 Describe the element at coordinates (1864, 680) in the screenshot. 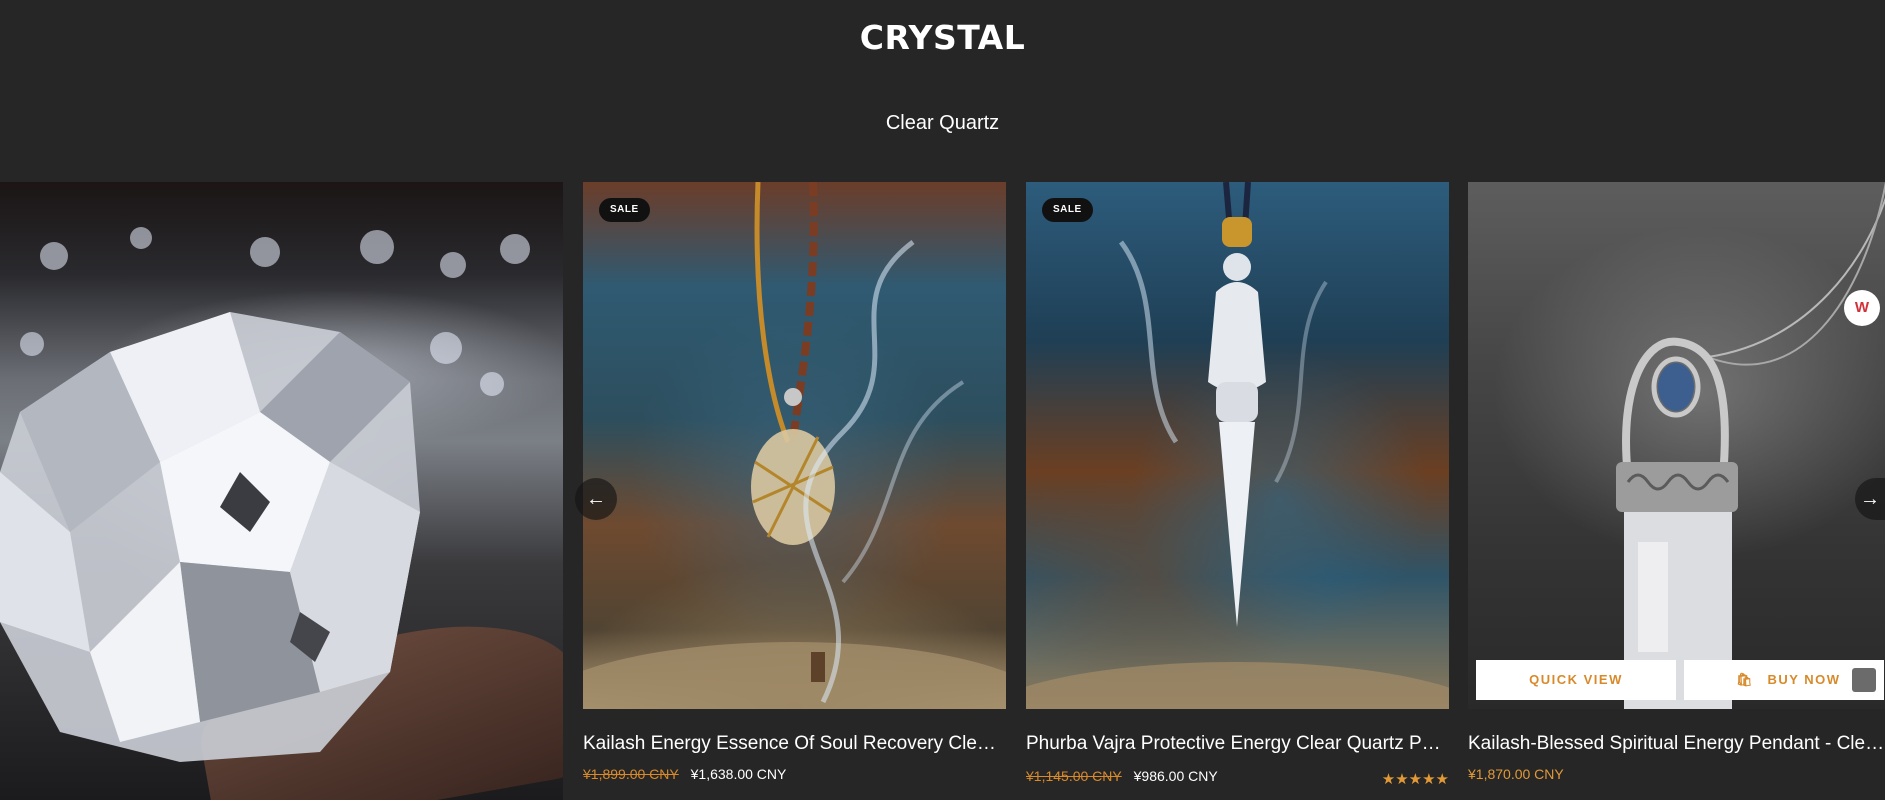

I see `grid-icon` at that location.